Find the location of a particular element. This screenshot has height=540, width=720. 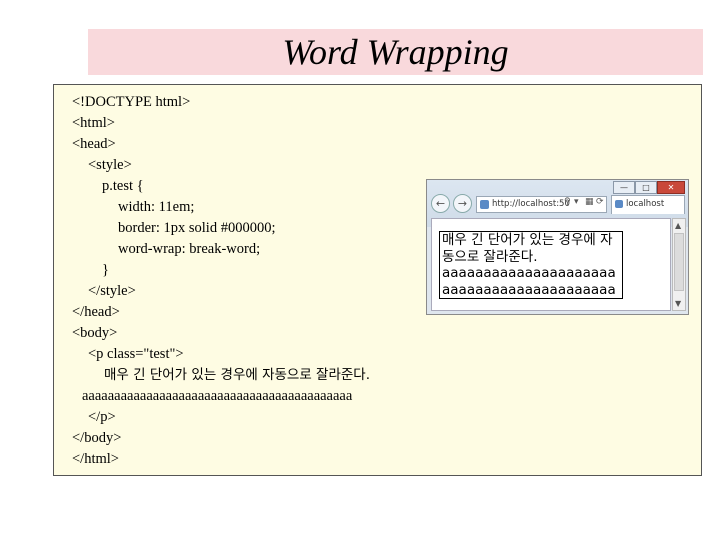

forward-arrow-icon: → is located at coordinates (462, 203).